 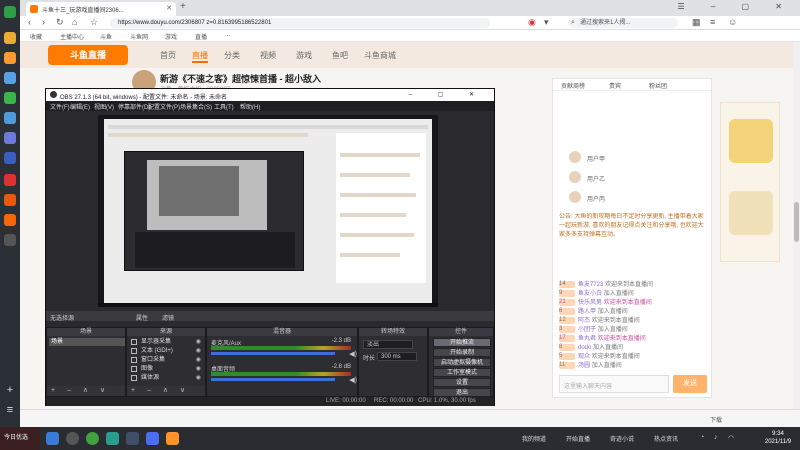 I want to click on menu-file: 文件(F), so click(x=60, y=106).